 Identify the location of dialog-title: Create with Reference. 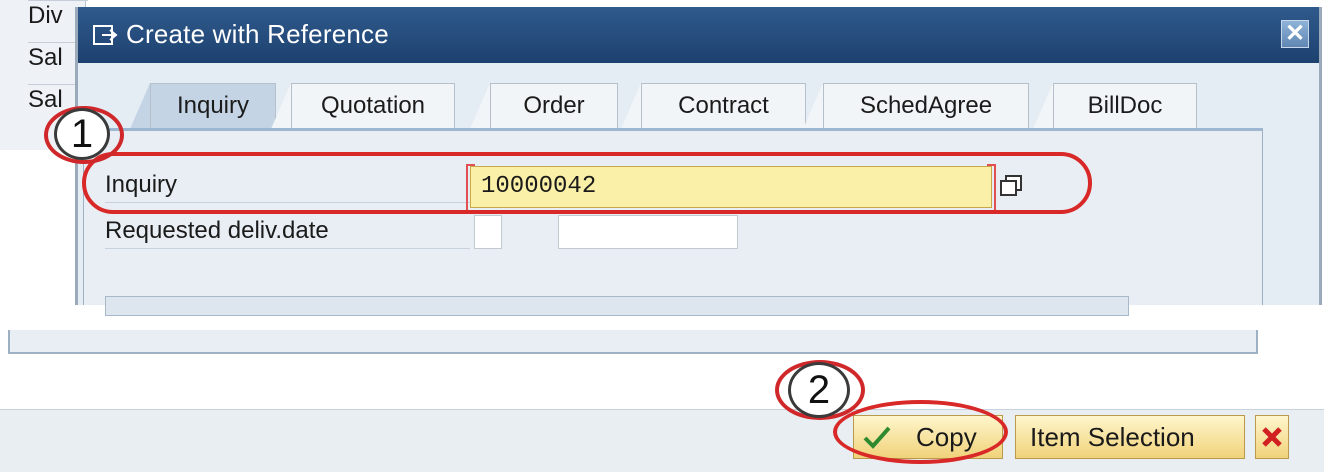
(257, 34).